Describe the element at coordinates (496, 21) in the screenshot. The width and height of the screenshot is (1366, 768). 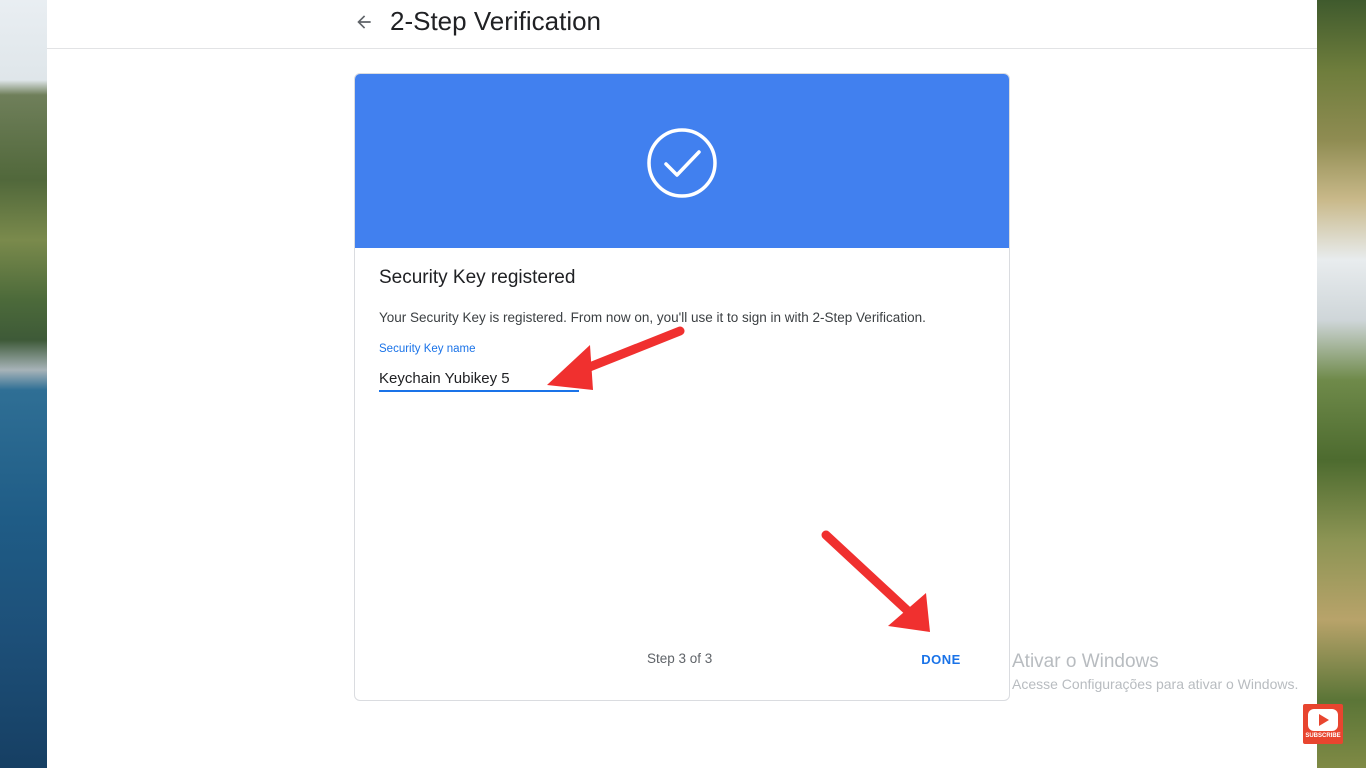
I see `page-title: 2-Step Verification` at that location.